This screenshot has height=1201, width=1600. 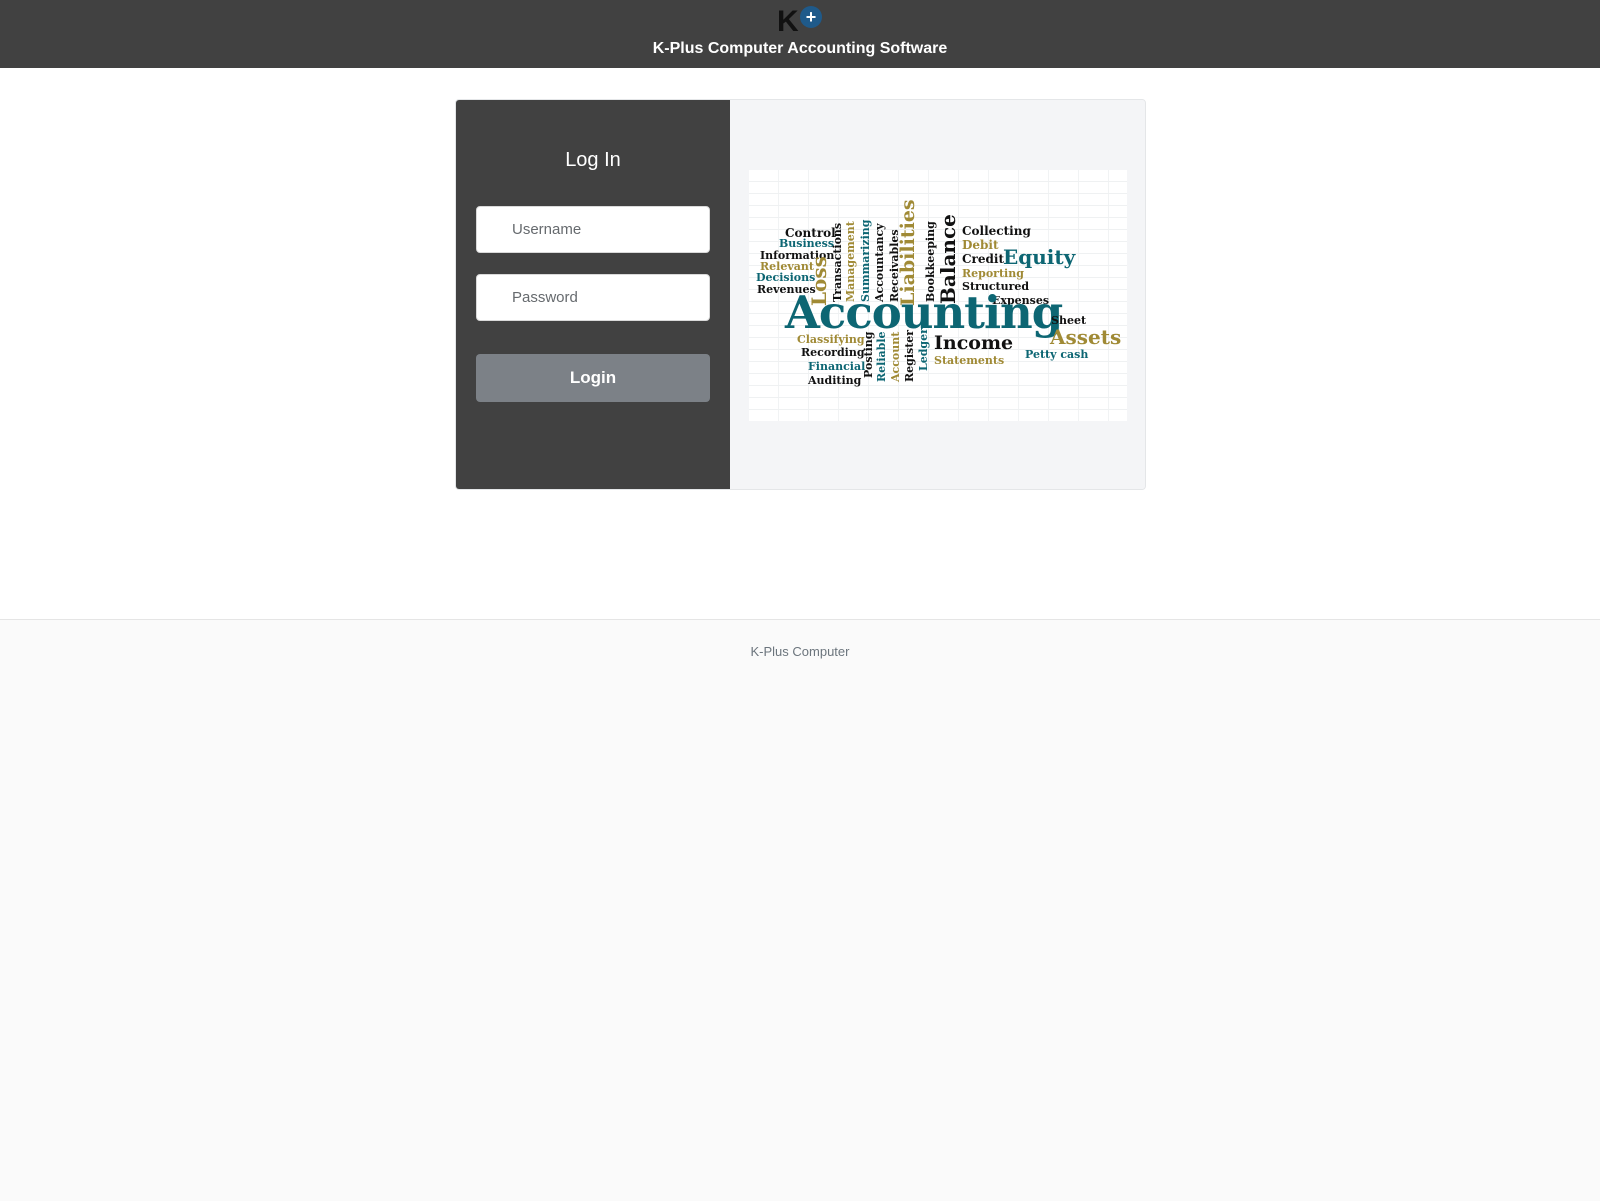 I want to click on word-statements: Statements, so click(x=969, y=360).